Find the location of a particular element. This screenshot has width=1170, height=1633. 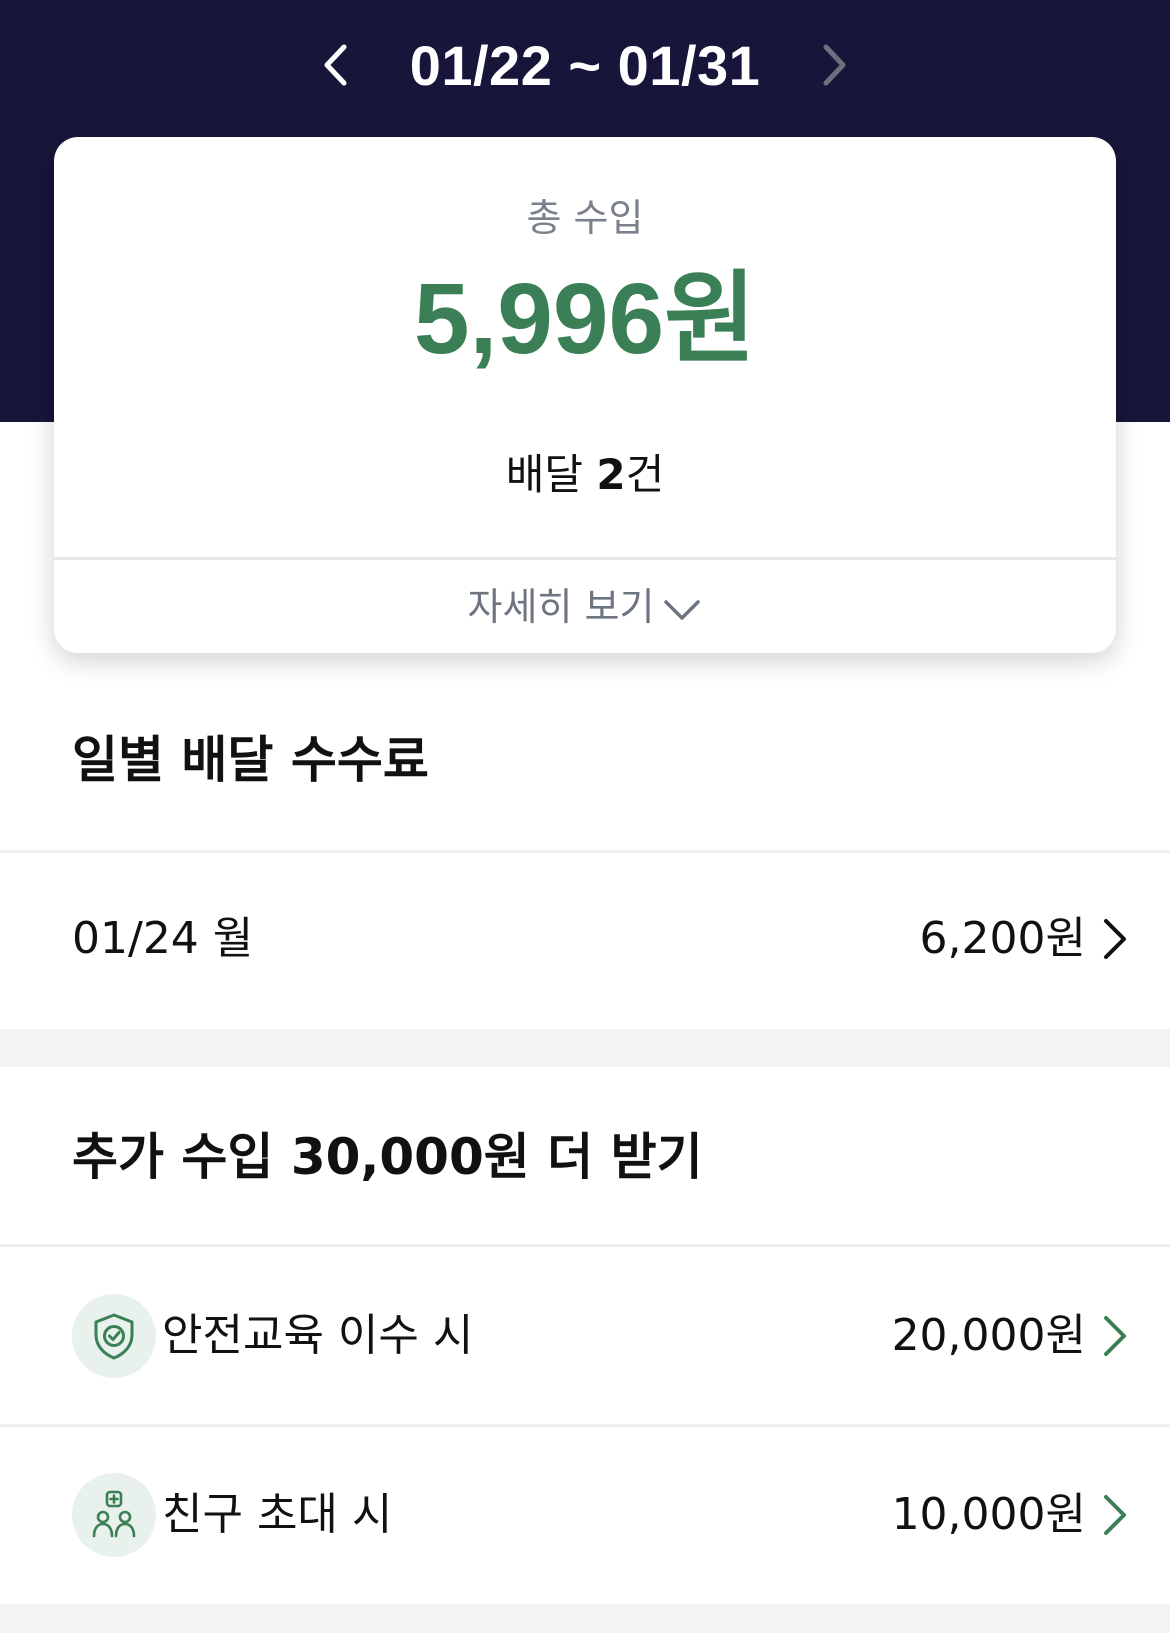

view-details-button: 자세히 보기 is located at coordinates (585, 606).